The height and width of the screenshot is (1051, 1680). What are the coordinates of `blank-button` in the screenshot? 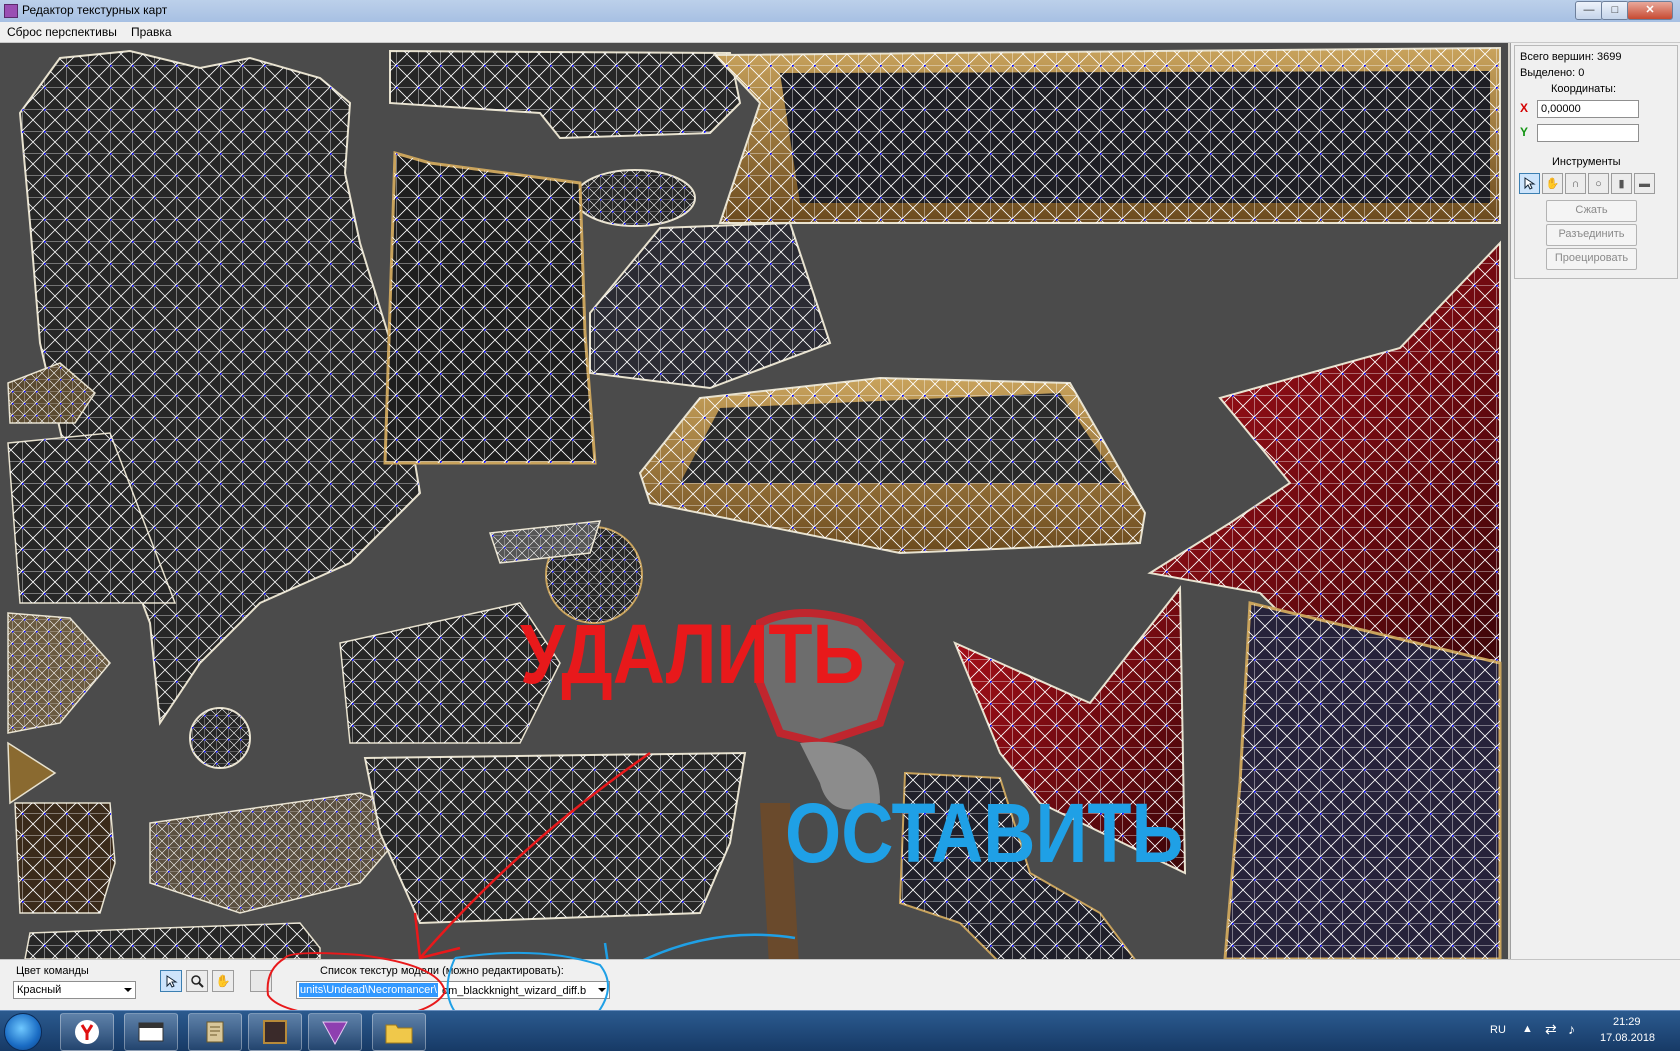 It's located at (261, 981).